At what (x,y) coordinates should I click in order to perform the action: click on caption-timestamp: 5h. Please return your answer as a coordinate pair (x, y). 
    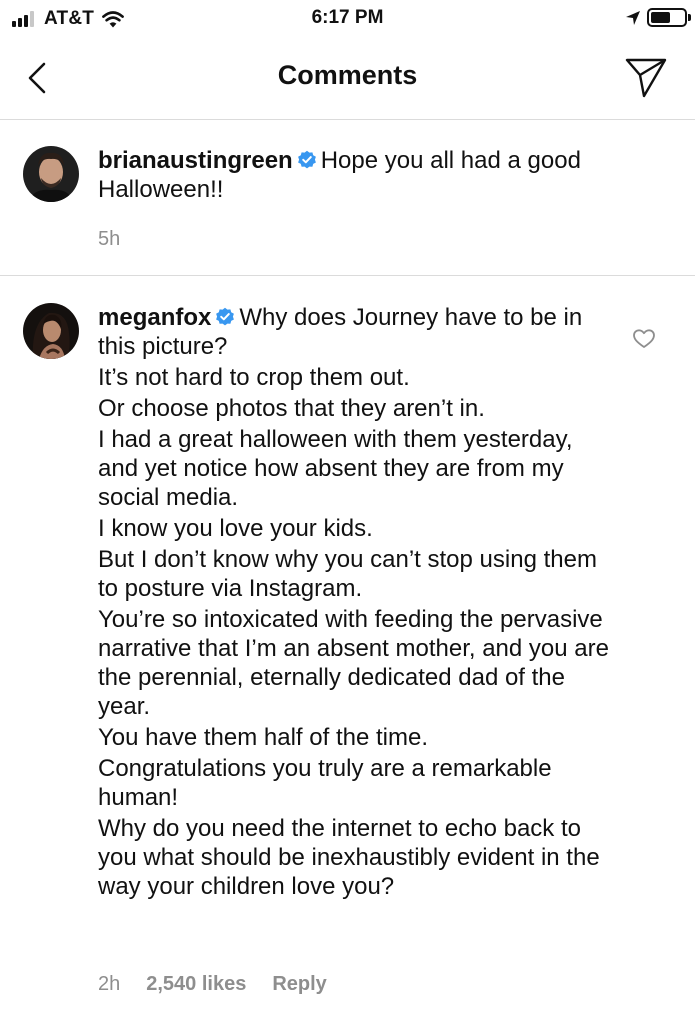
    Looking at the image, I should click on (109, 239).